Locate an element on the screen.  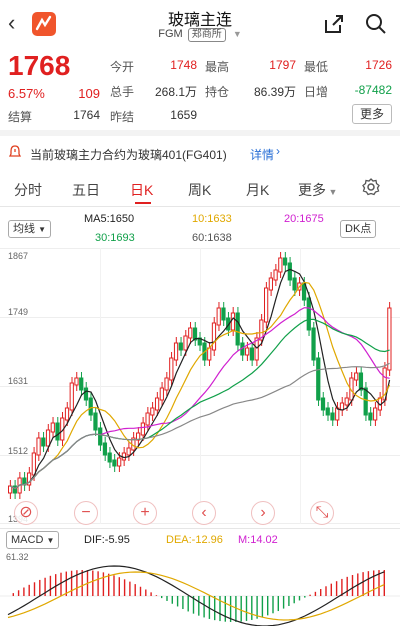
tab-intraday: 分时 is located at coordinates (28, 190).